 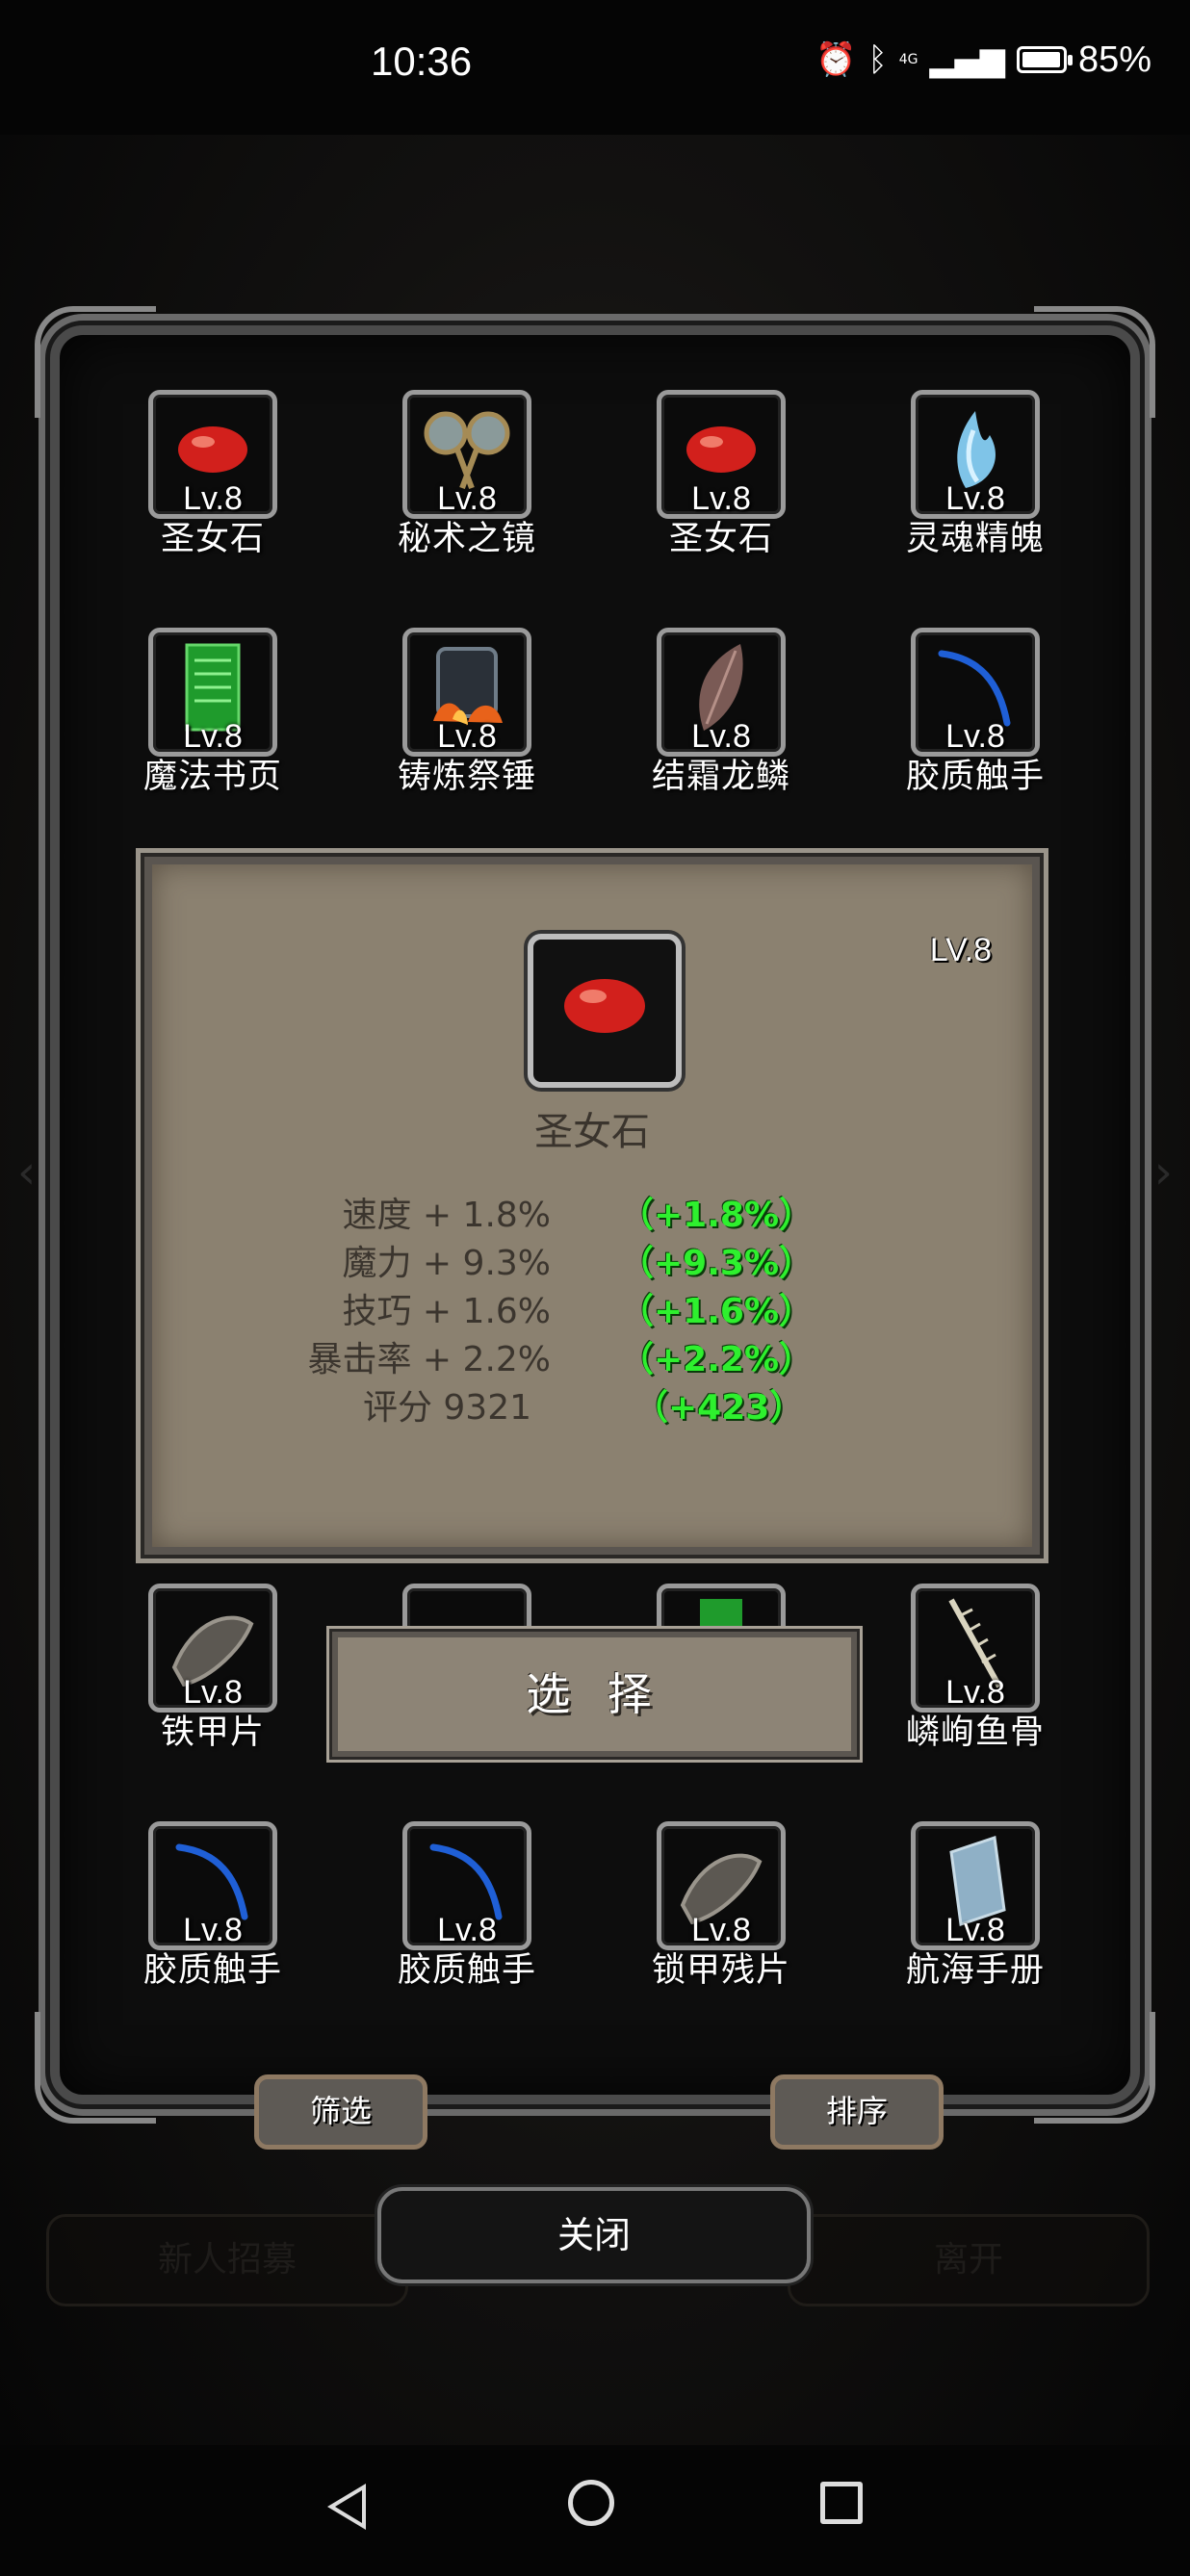 What do you see at coordinates (347, 2507) in the screenshot?
I see `back-icon` at bounding box center [347, 2507].